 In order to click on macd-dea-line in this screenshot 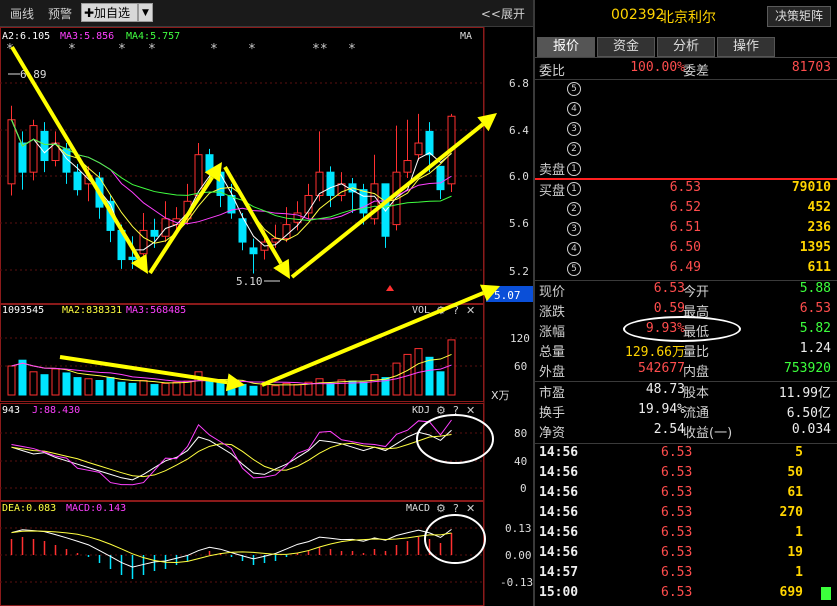, I will do `click(231, 547)`.